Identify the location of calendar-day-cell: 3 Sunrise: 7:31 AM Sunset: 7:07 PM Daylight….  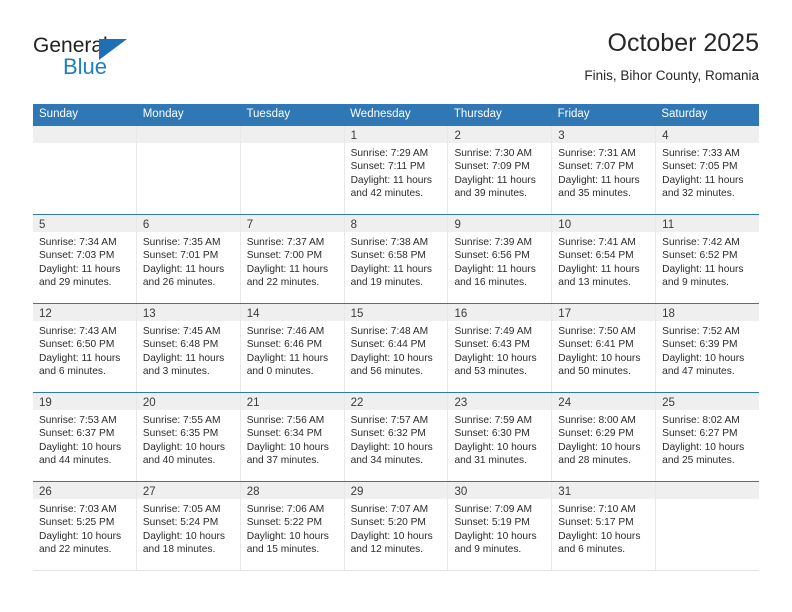
(604, 170).